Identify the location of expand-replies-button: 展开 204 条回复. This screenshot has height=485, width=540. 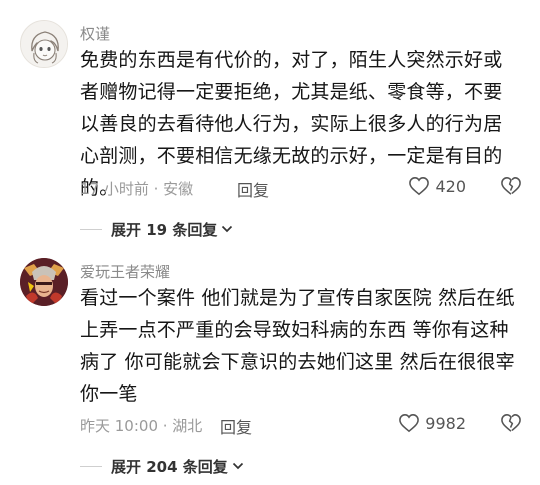
(162, 466).